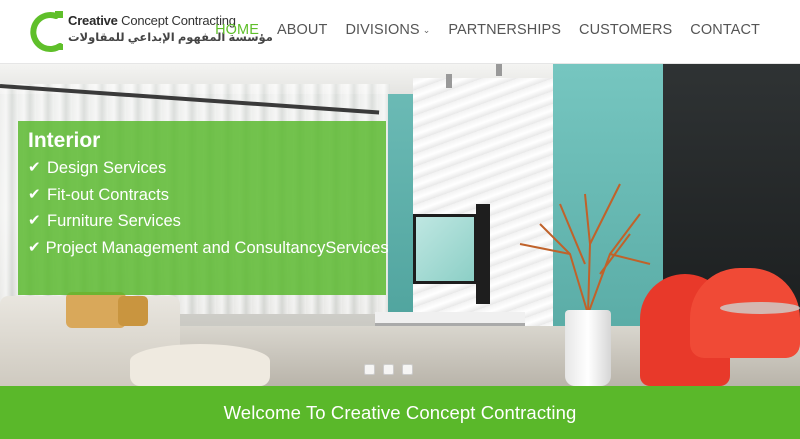 Image resolution: width=800 pixels, height=439 pixels. Describe the element at coordinates (588, 348) in the screenshot. I see `hero-image-vase` at that location.